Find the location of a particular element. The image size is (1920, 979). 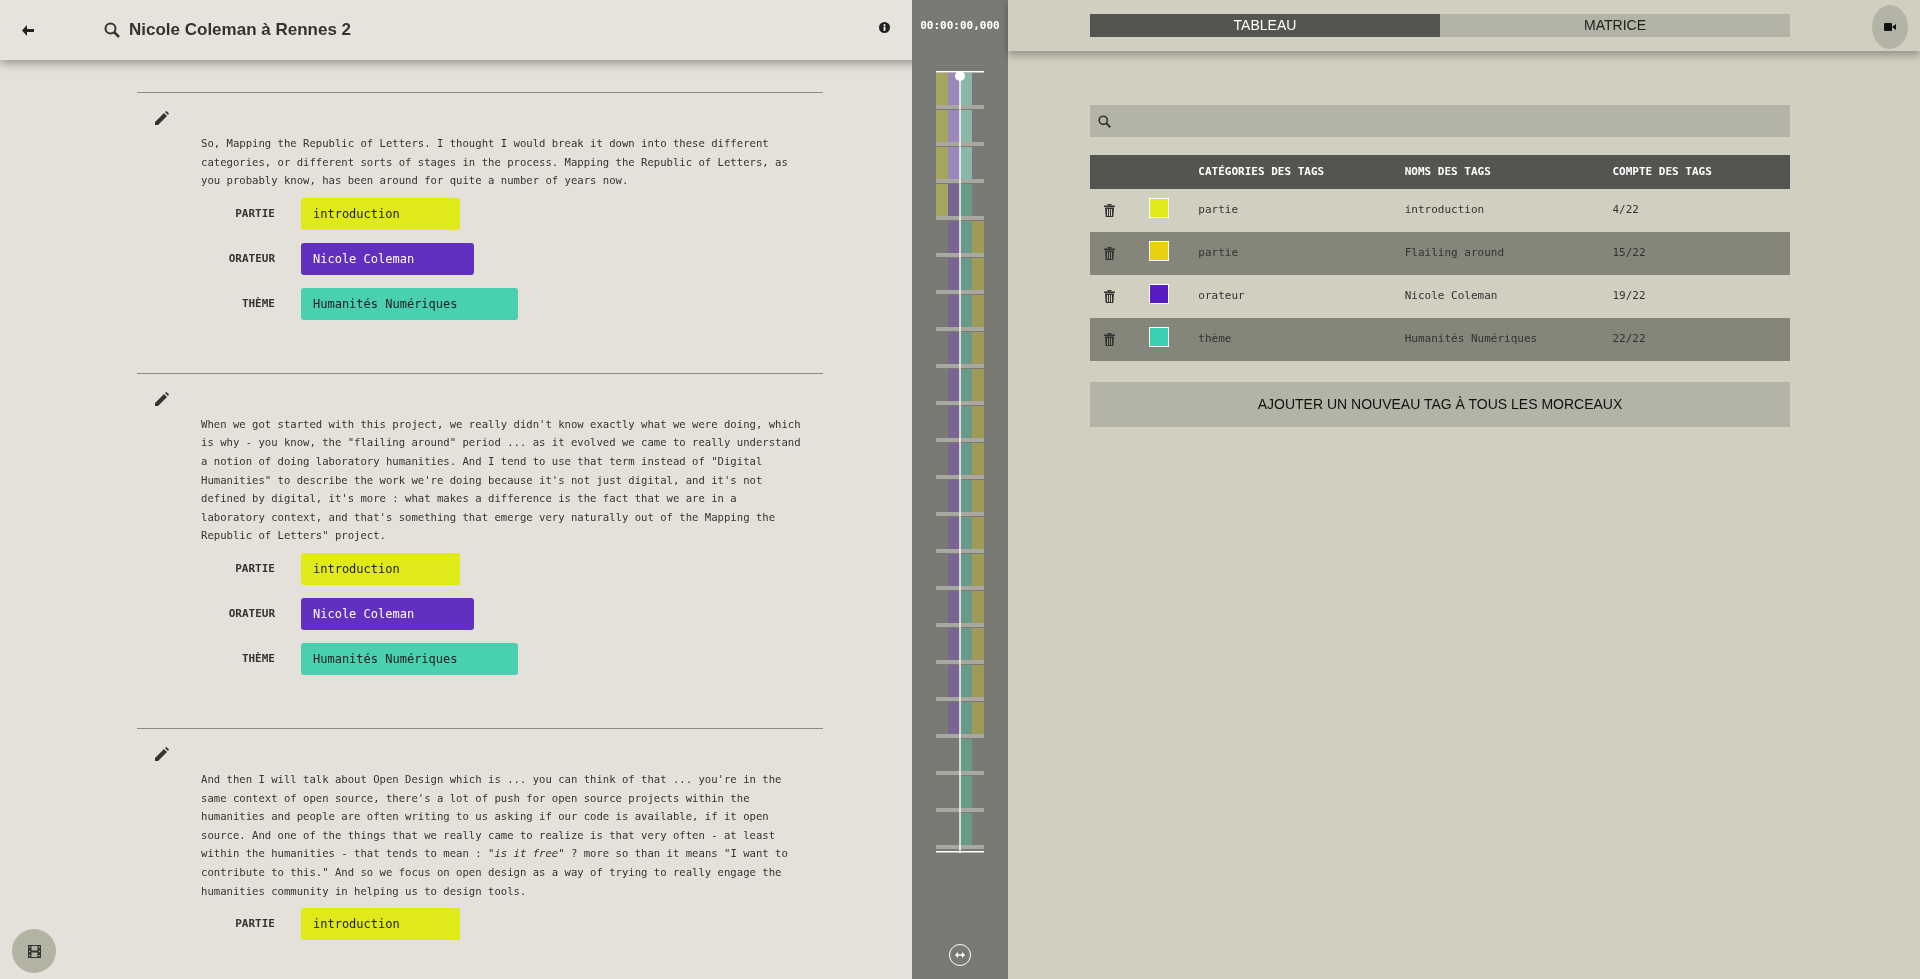

film-button is located at coordinates (34, 951).